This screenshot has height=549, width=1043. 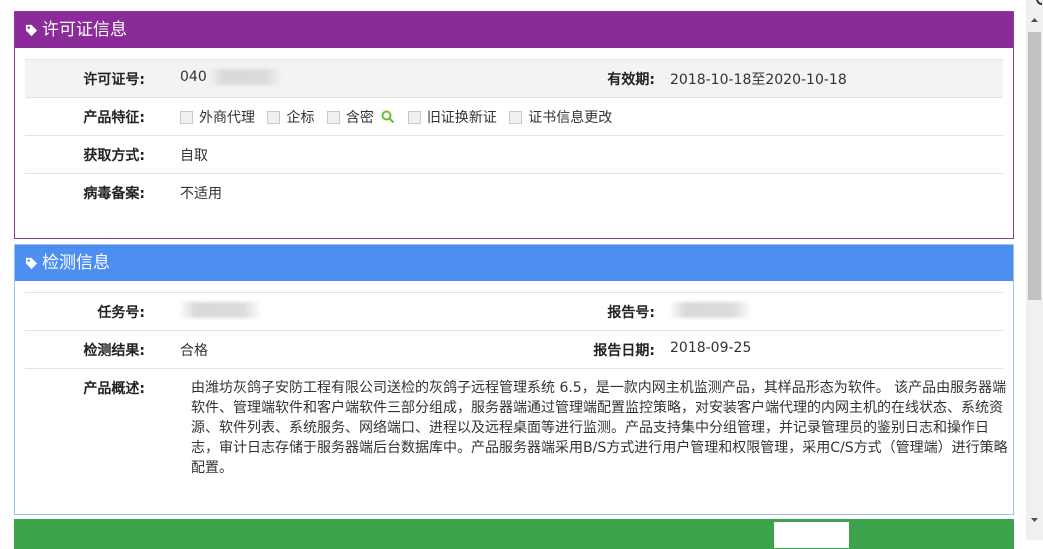 I want to click on redacted-task-no, so click(x=220, y=310).